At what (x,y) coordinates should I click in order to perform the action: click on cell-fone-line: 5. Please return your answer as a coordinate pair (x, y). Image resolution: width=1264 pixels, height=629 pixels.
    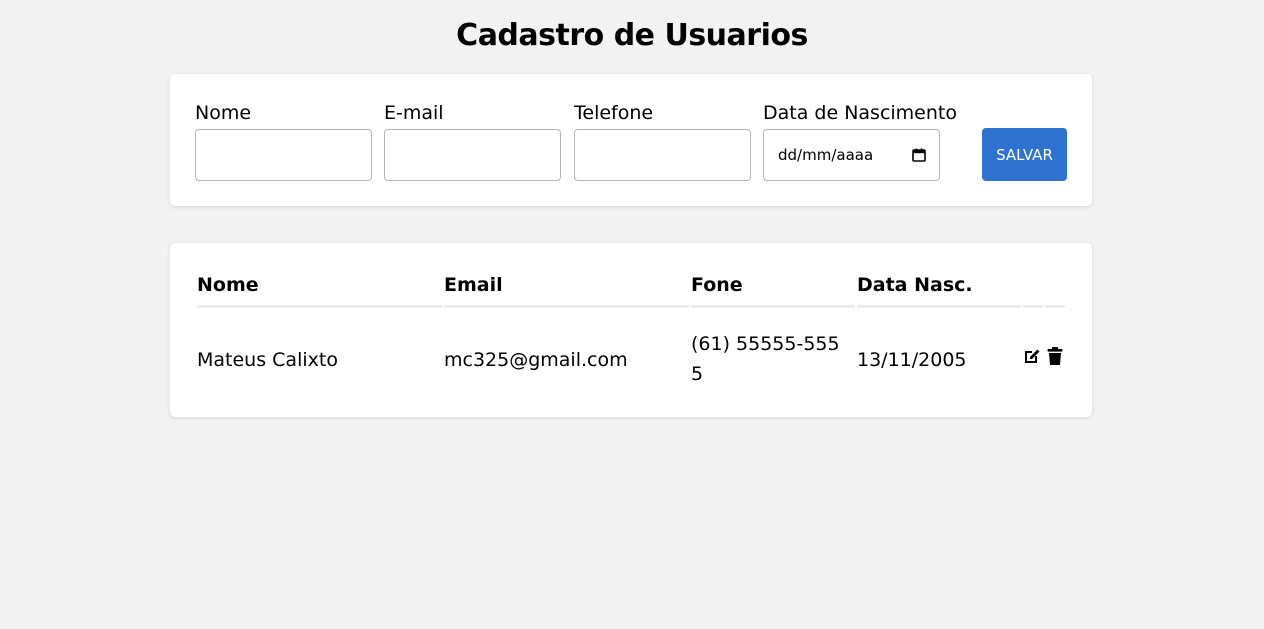
    Looking at the image, I should click on (697, 374).